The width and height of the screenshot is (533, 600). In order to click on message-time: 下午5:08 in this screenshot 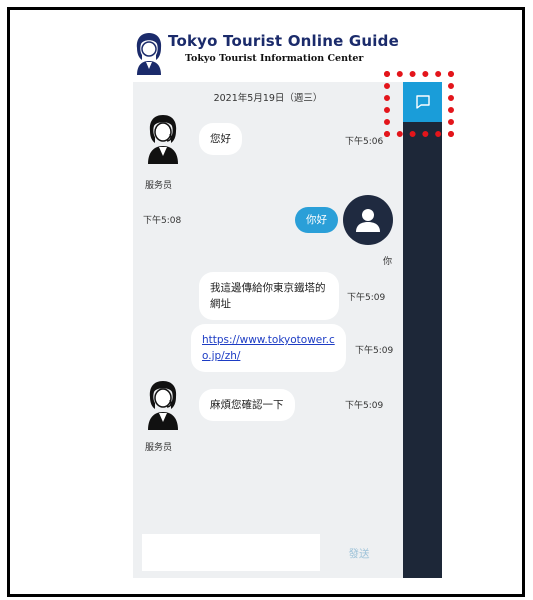, I will do `click(162, 221)`.